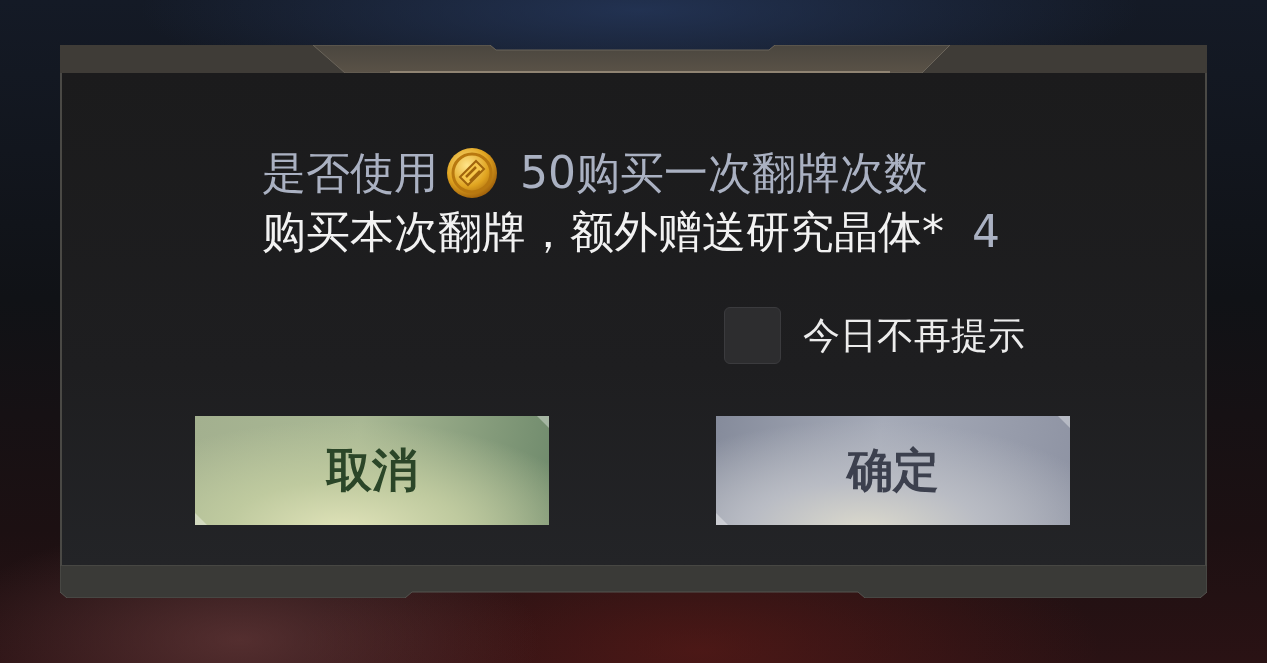  I want to click on checkbox-label: 今日不再提示, so click(914, 335).